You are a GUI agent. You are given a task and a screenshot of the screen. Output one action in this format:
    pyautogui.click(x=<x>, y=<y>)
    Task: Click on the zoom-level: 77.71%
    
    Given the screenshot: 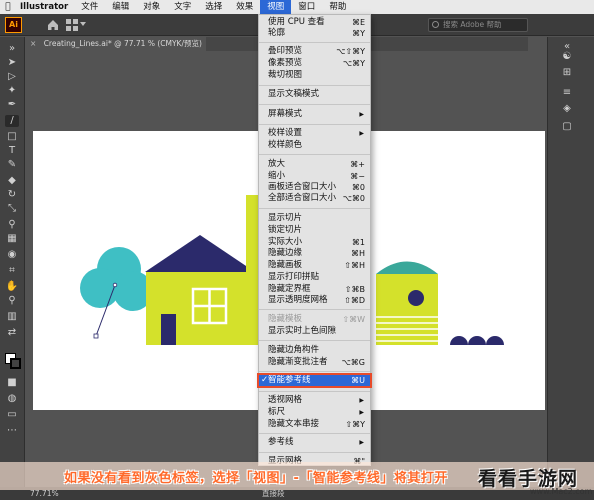 What is the action you would take?
    pyautogui.click(x=44, y=493)
    